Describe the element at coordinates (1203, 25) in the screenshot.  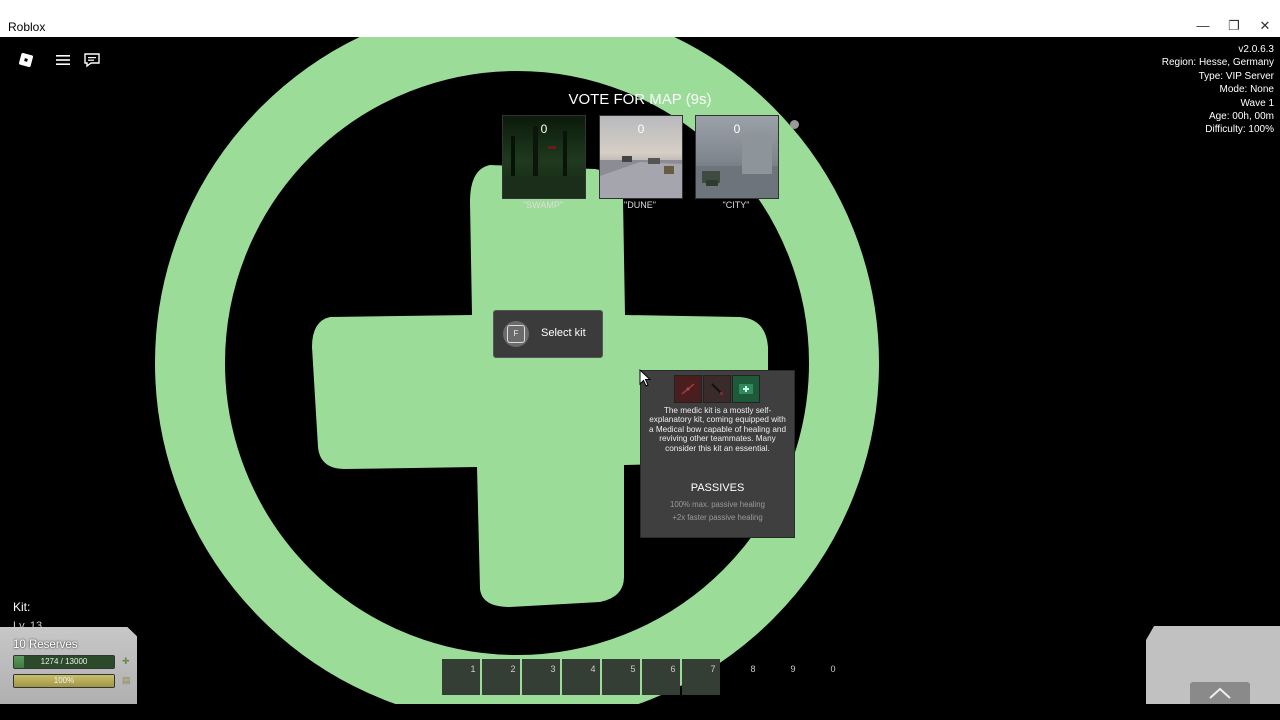
I see `minimize-button: —` at that location.